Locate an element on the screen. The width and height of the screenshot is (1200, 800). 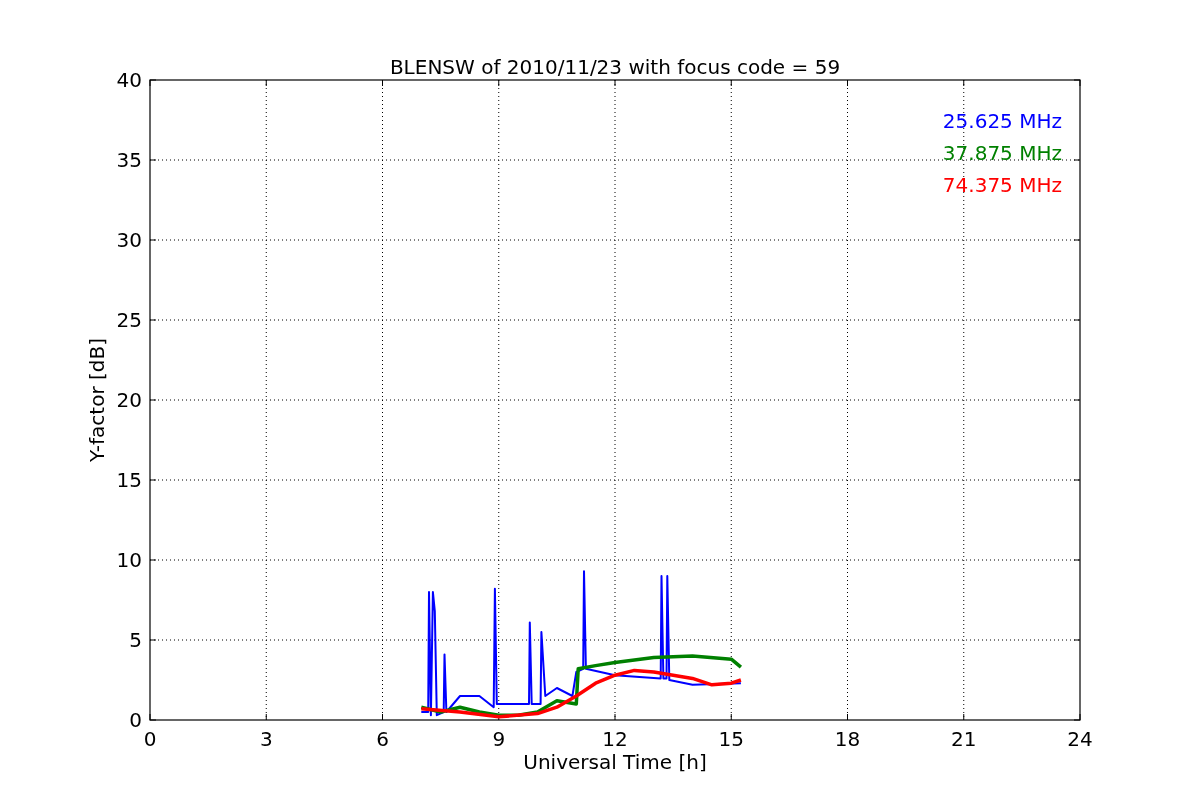
x-tick-label: 24 is located at coordinates (1080, 739).